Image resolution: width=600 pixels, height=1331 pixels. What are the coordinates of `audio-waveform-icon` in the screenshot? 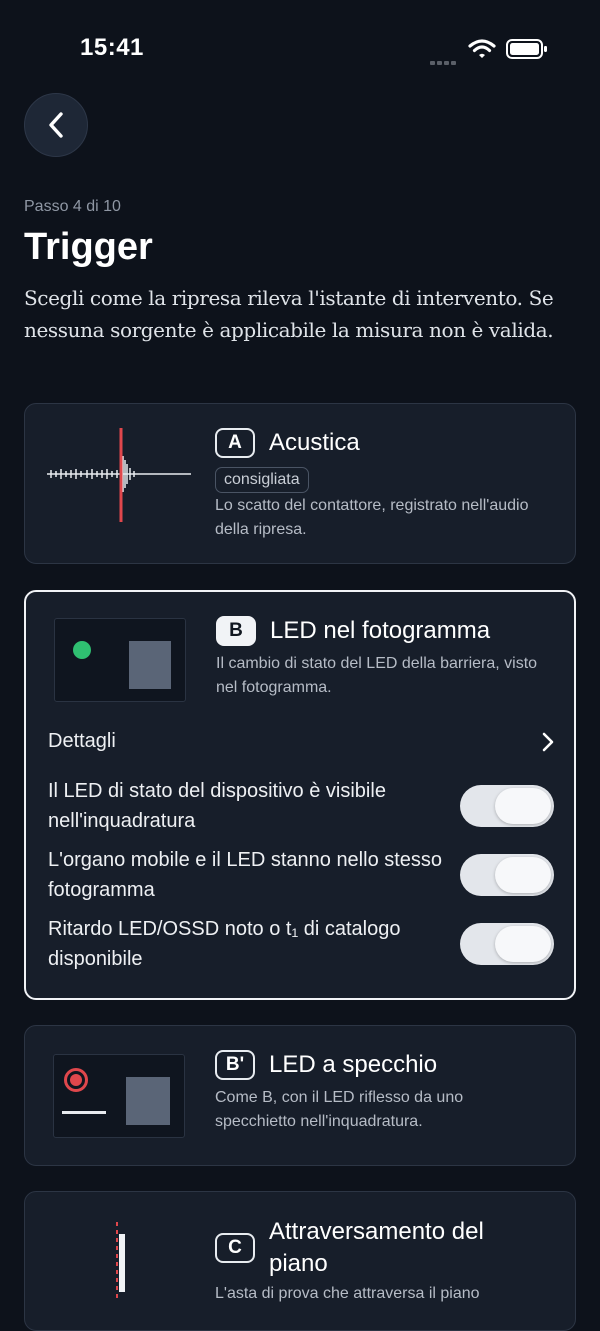 It's located at (119, 475).